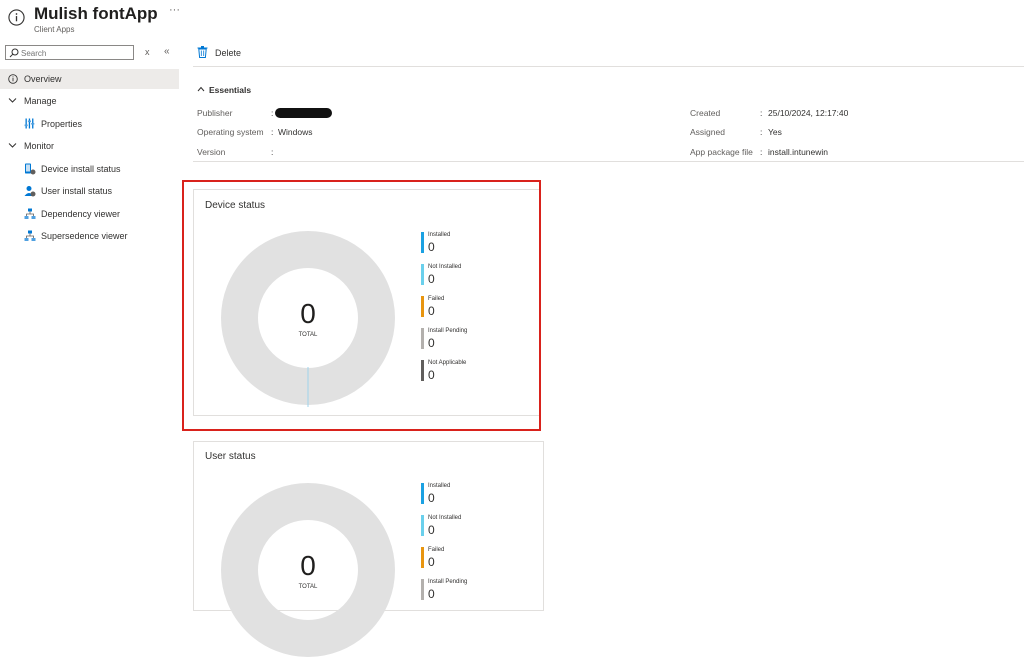 The width and height of the screenshot is (1024, 660). Describe the element at coordinates (96, 13) in the screenshot. I see `page-title: Mulish fontApp` at that location.